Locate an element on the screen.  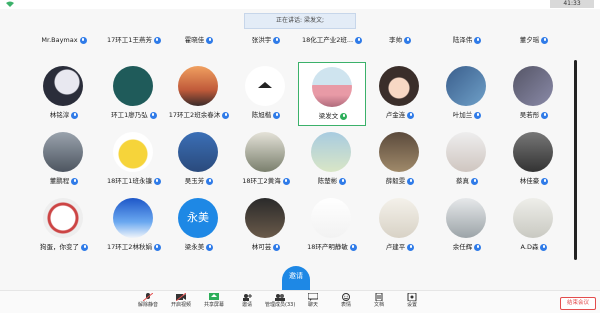
participant-tile: 薛毅雯 is located at coordinates (400, 160).